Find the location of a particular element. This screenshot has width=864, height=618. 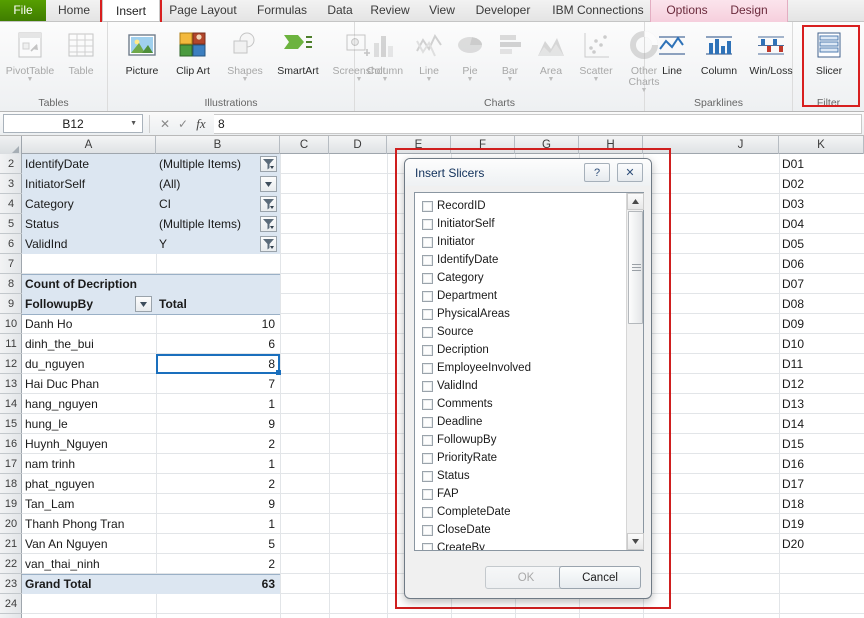

pivot-value-label: Total is located at coordinates (211, 304).